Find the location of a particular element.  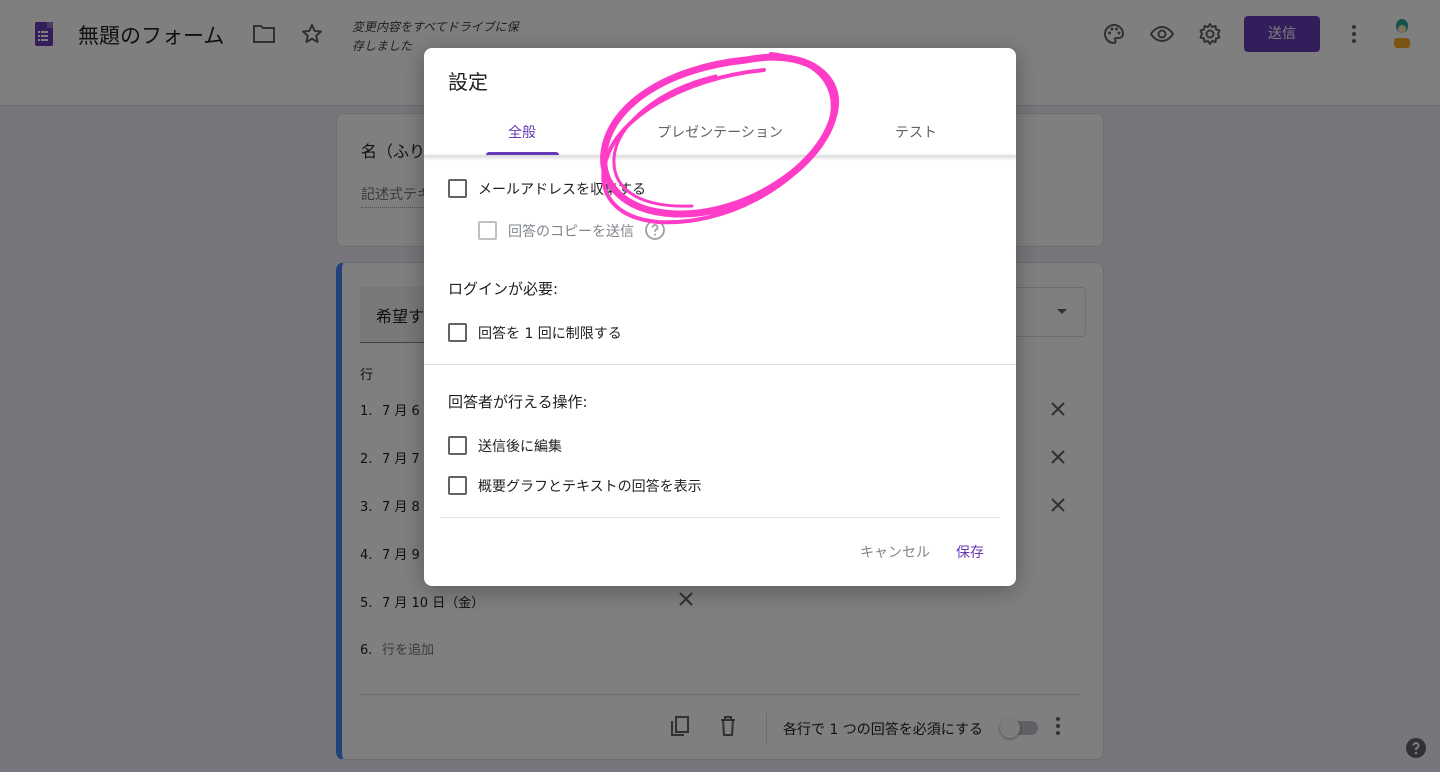

tab-test: テスト is located at coordinates (916, 132).